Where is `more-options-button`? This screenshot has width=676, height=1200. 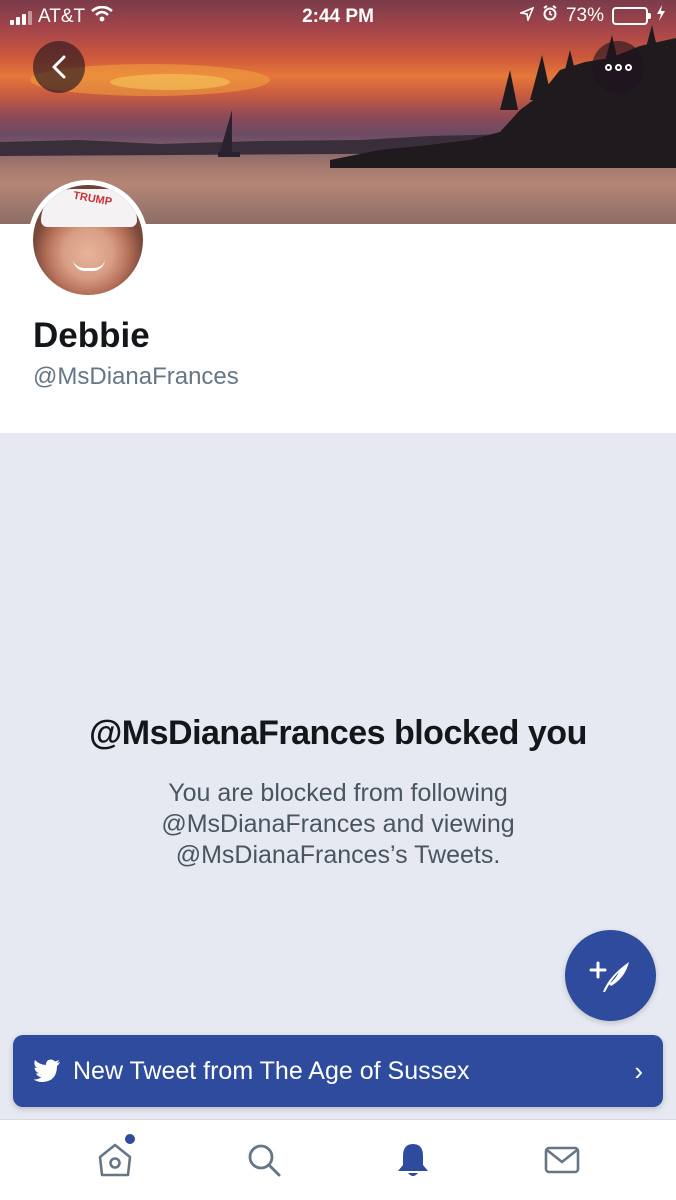
more-options-button is located at coordinates (618, 67).